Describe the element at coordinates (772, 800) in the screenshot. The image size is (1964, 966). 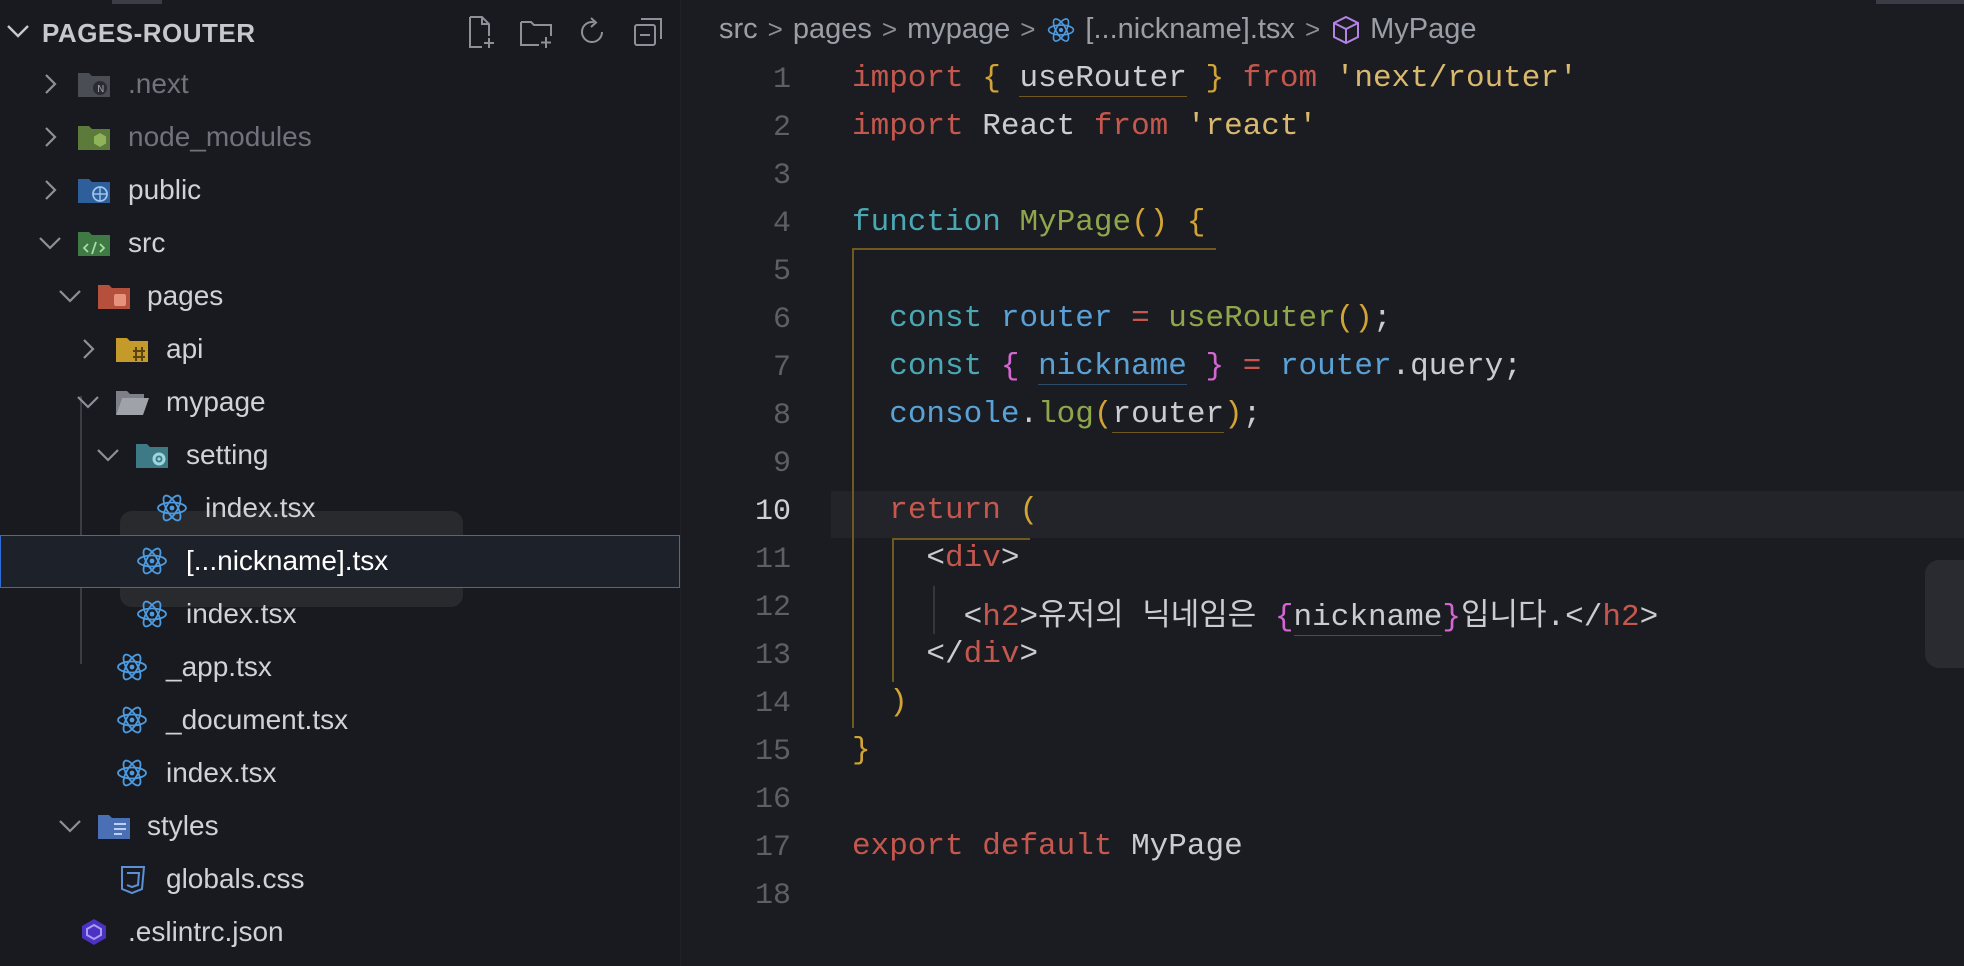
I see `line-number: 16` at that location.